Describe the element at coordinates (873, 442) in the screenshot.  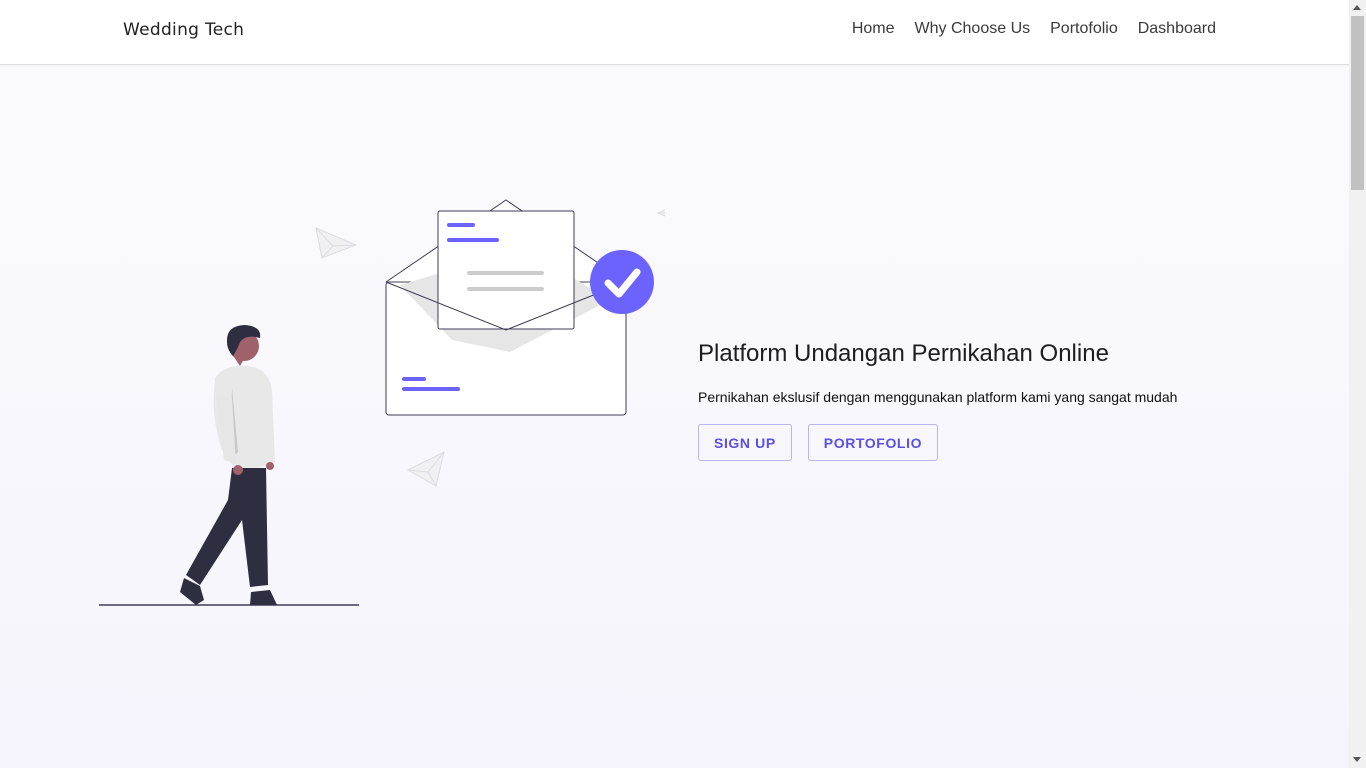
I see `portofolio-button: PORTOFOLIO` at that location.